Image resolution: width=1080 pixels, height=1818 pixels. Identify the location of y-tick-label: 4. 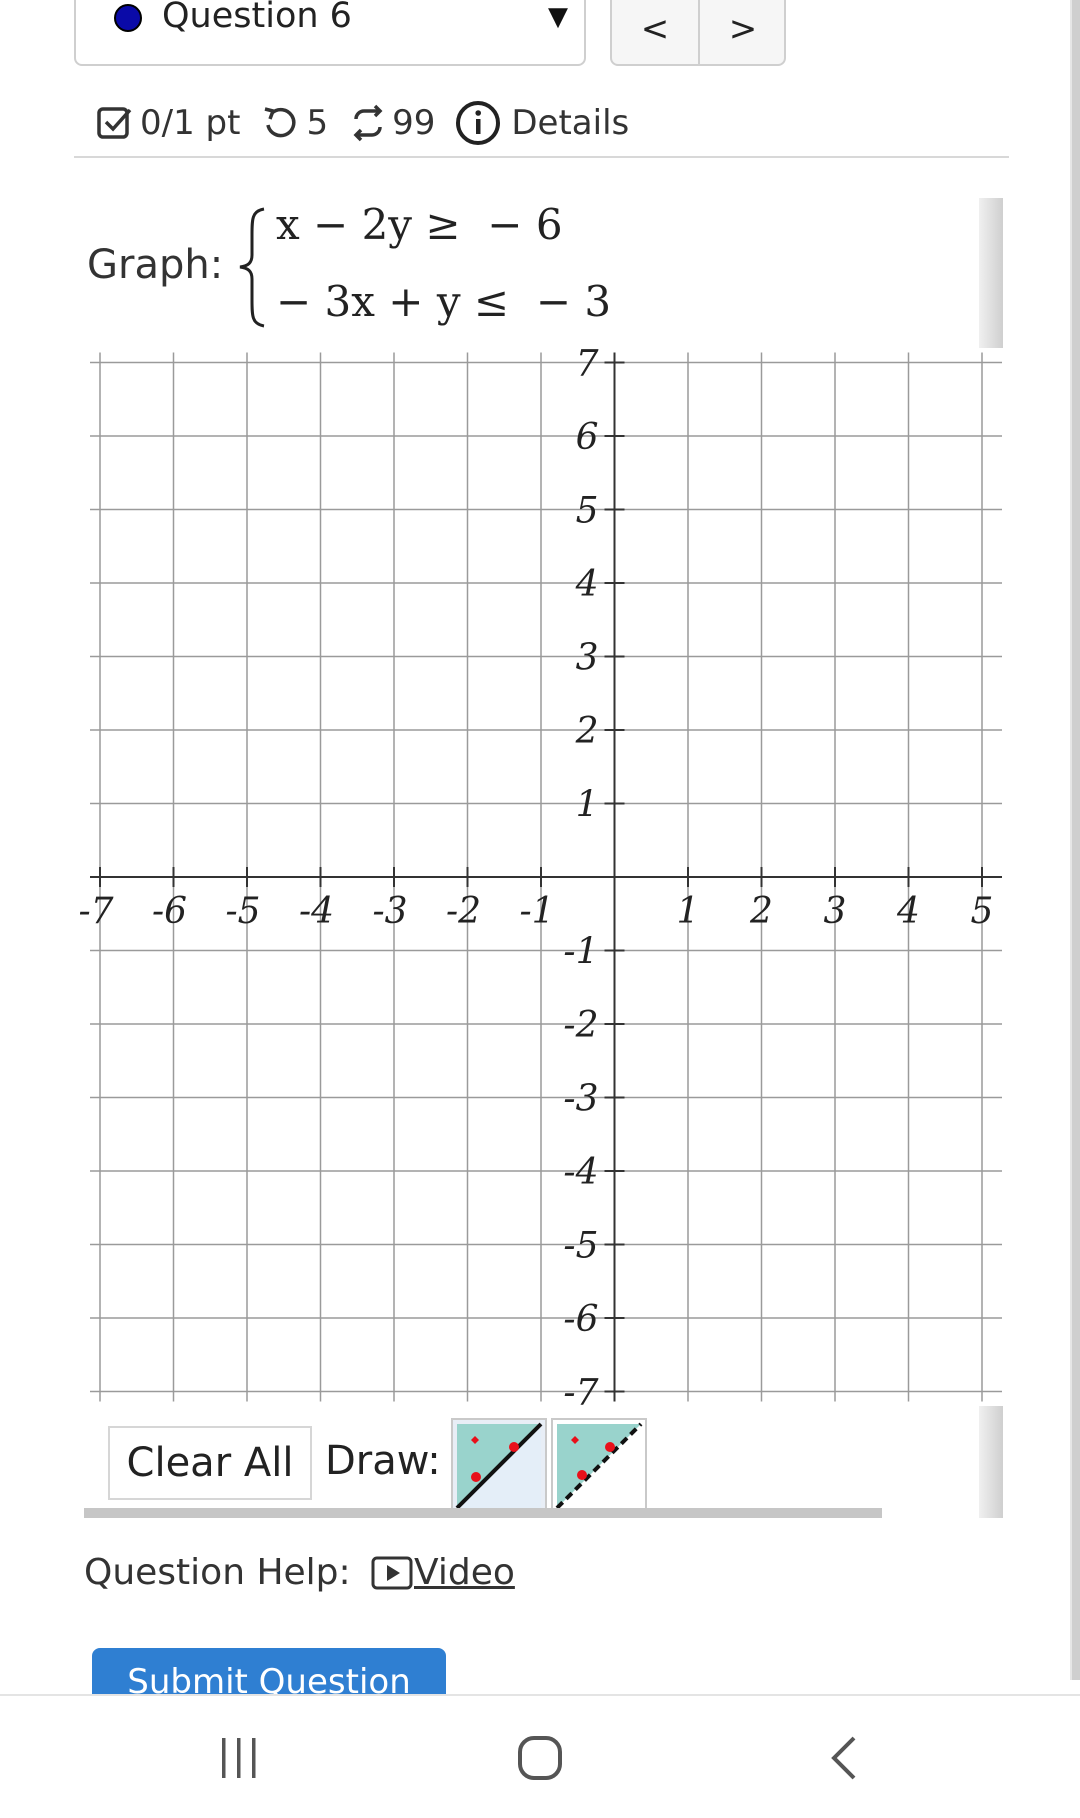
(587, 584).